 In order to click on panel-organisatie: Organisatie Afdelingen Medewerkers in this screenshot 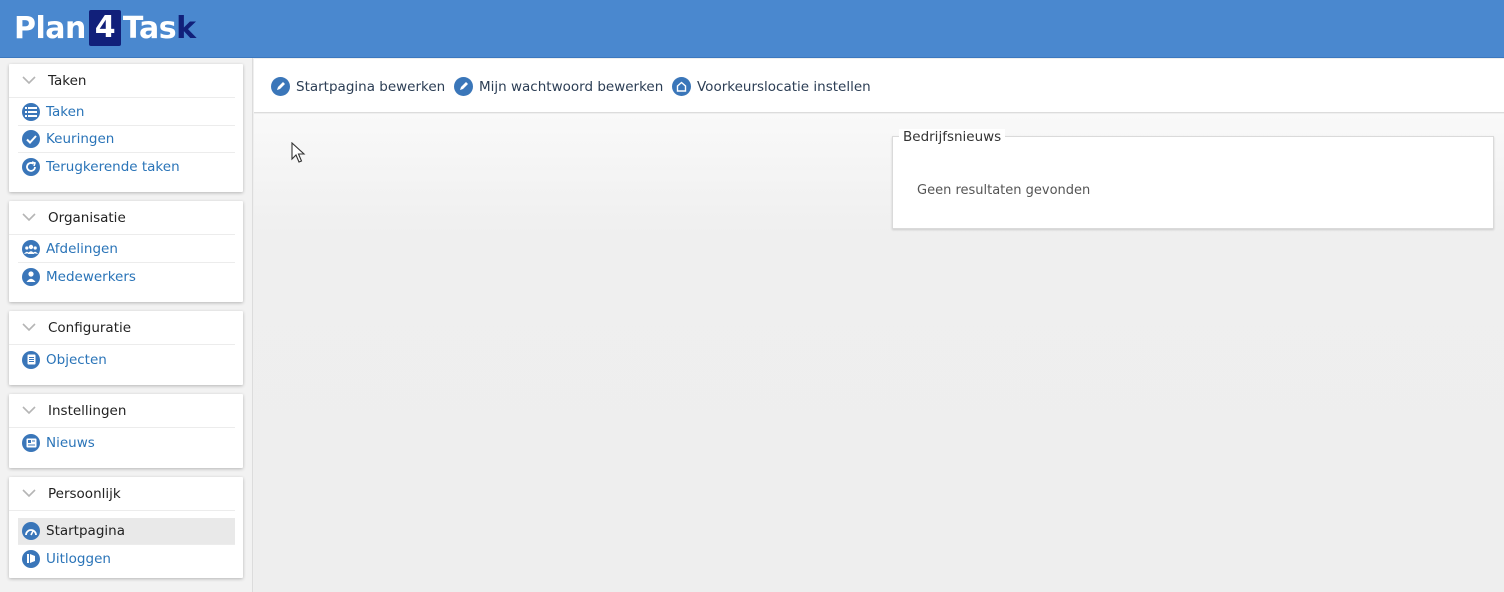, I will do `click(126, 251)`.